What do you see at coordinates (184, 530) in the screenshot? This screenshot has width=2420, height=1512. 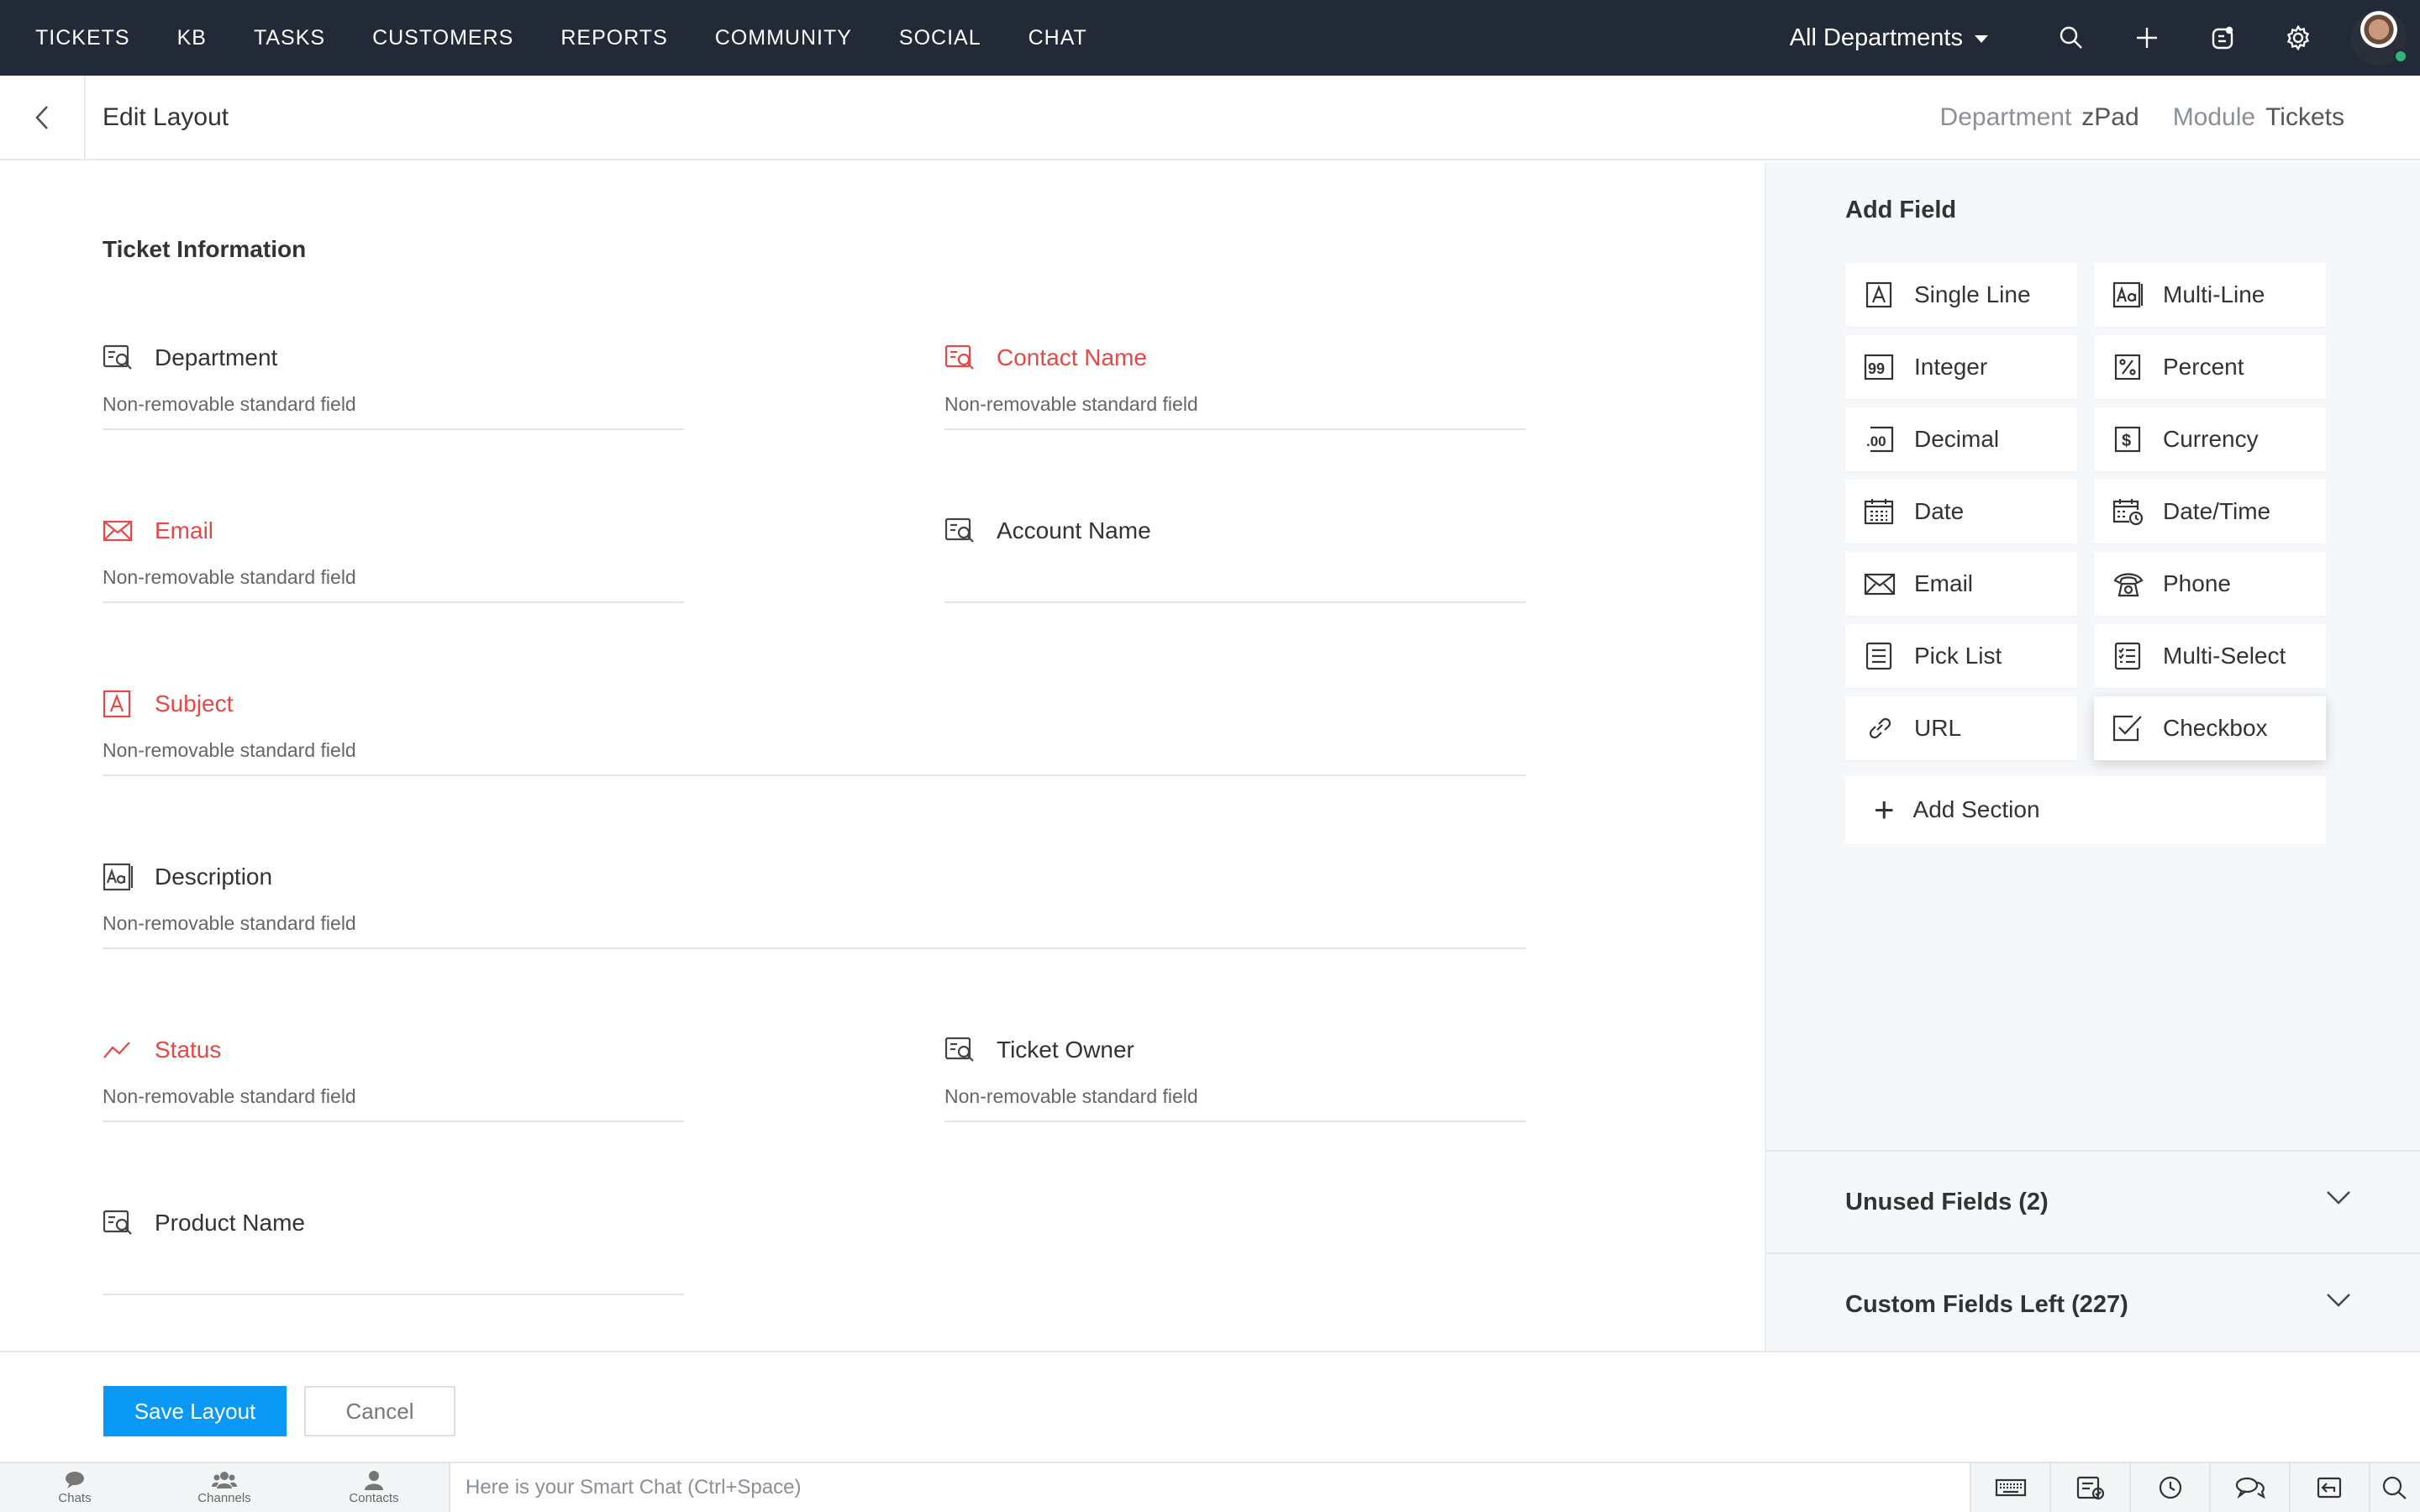 I see `field-label: Email` at bounding box center [184, 530].